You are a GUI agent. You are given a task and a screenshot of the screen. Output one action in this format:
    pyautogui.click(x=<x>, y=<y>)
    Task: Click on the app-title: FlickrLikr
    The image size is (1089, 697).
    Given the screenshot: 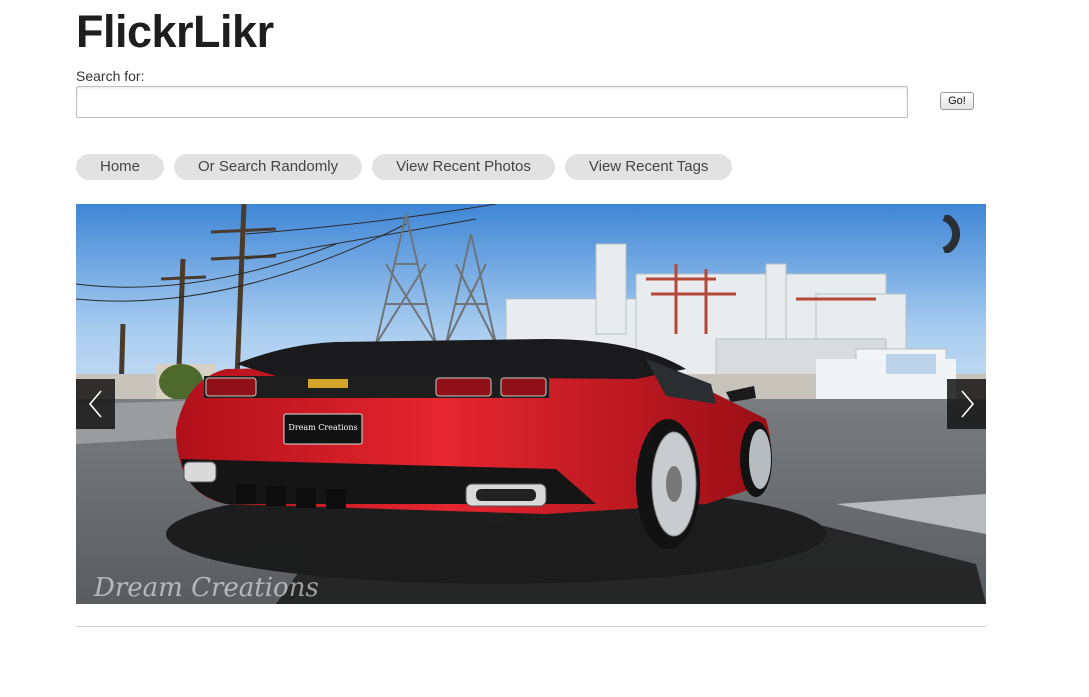 What is the action you would take?
    pyautogui.click(x=175, y=31)
    